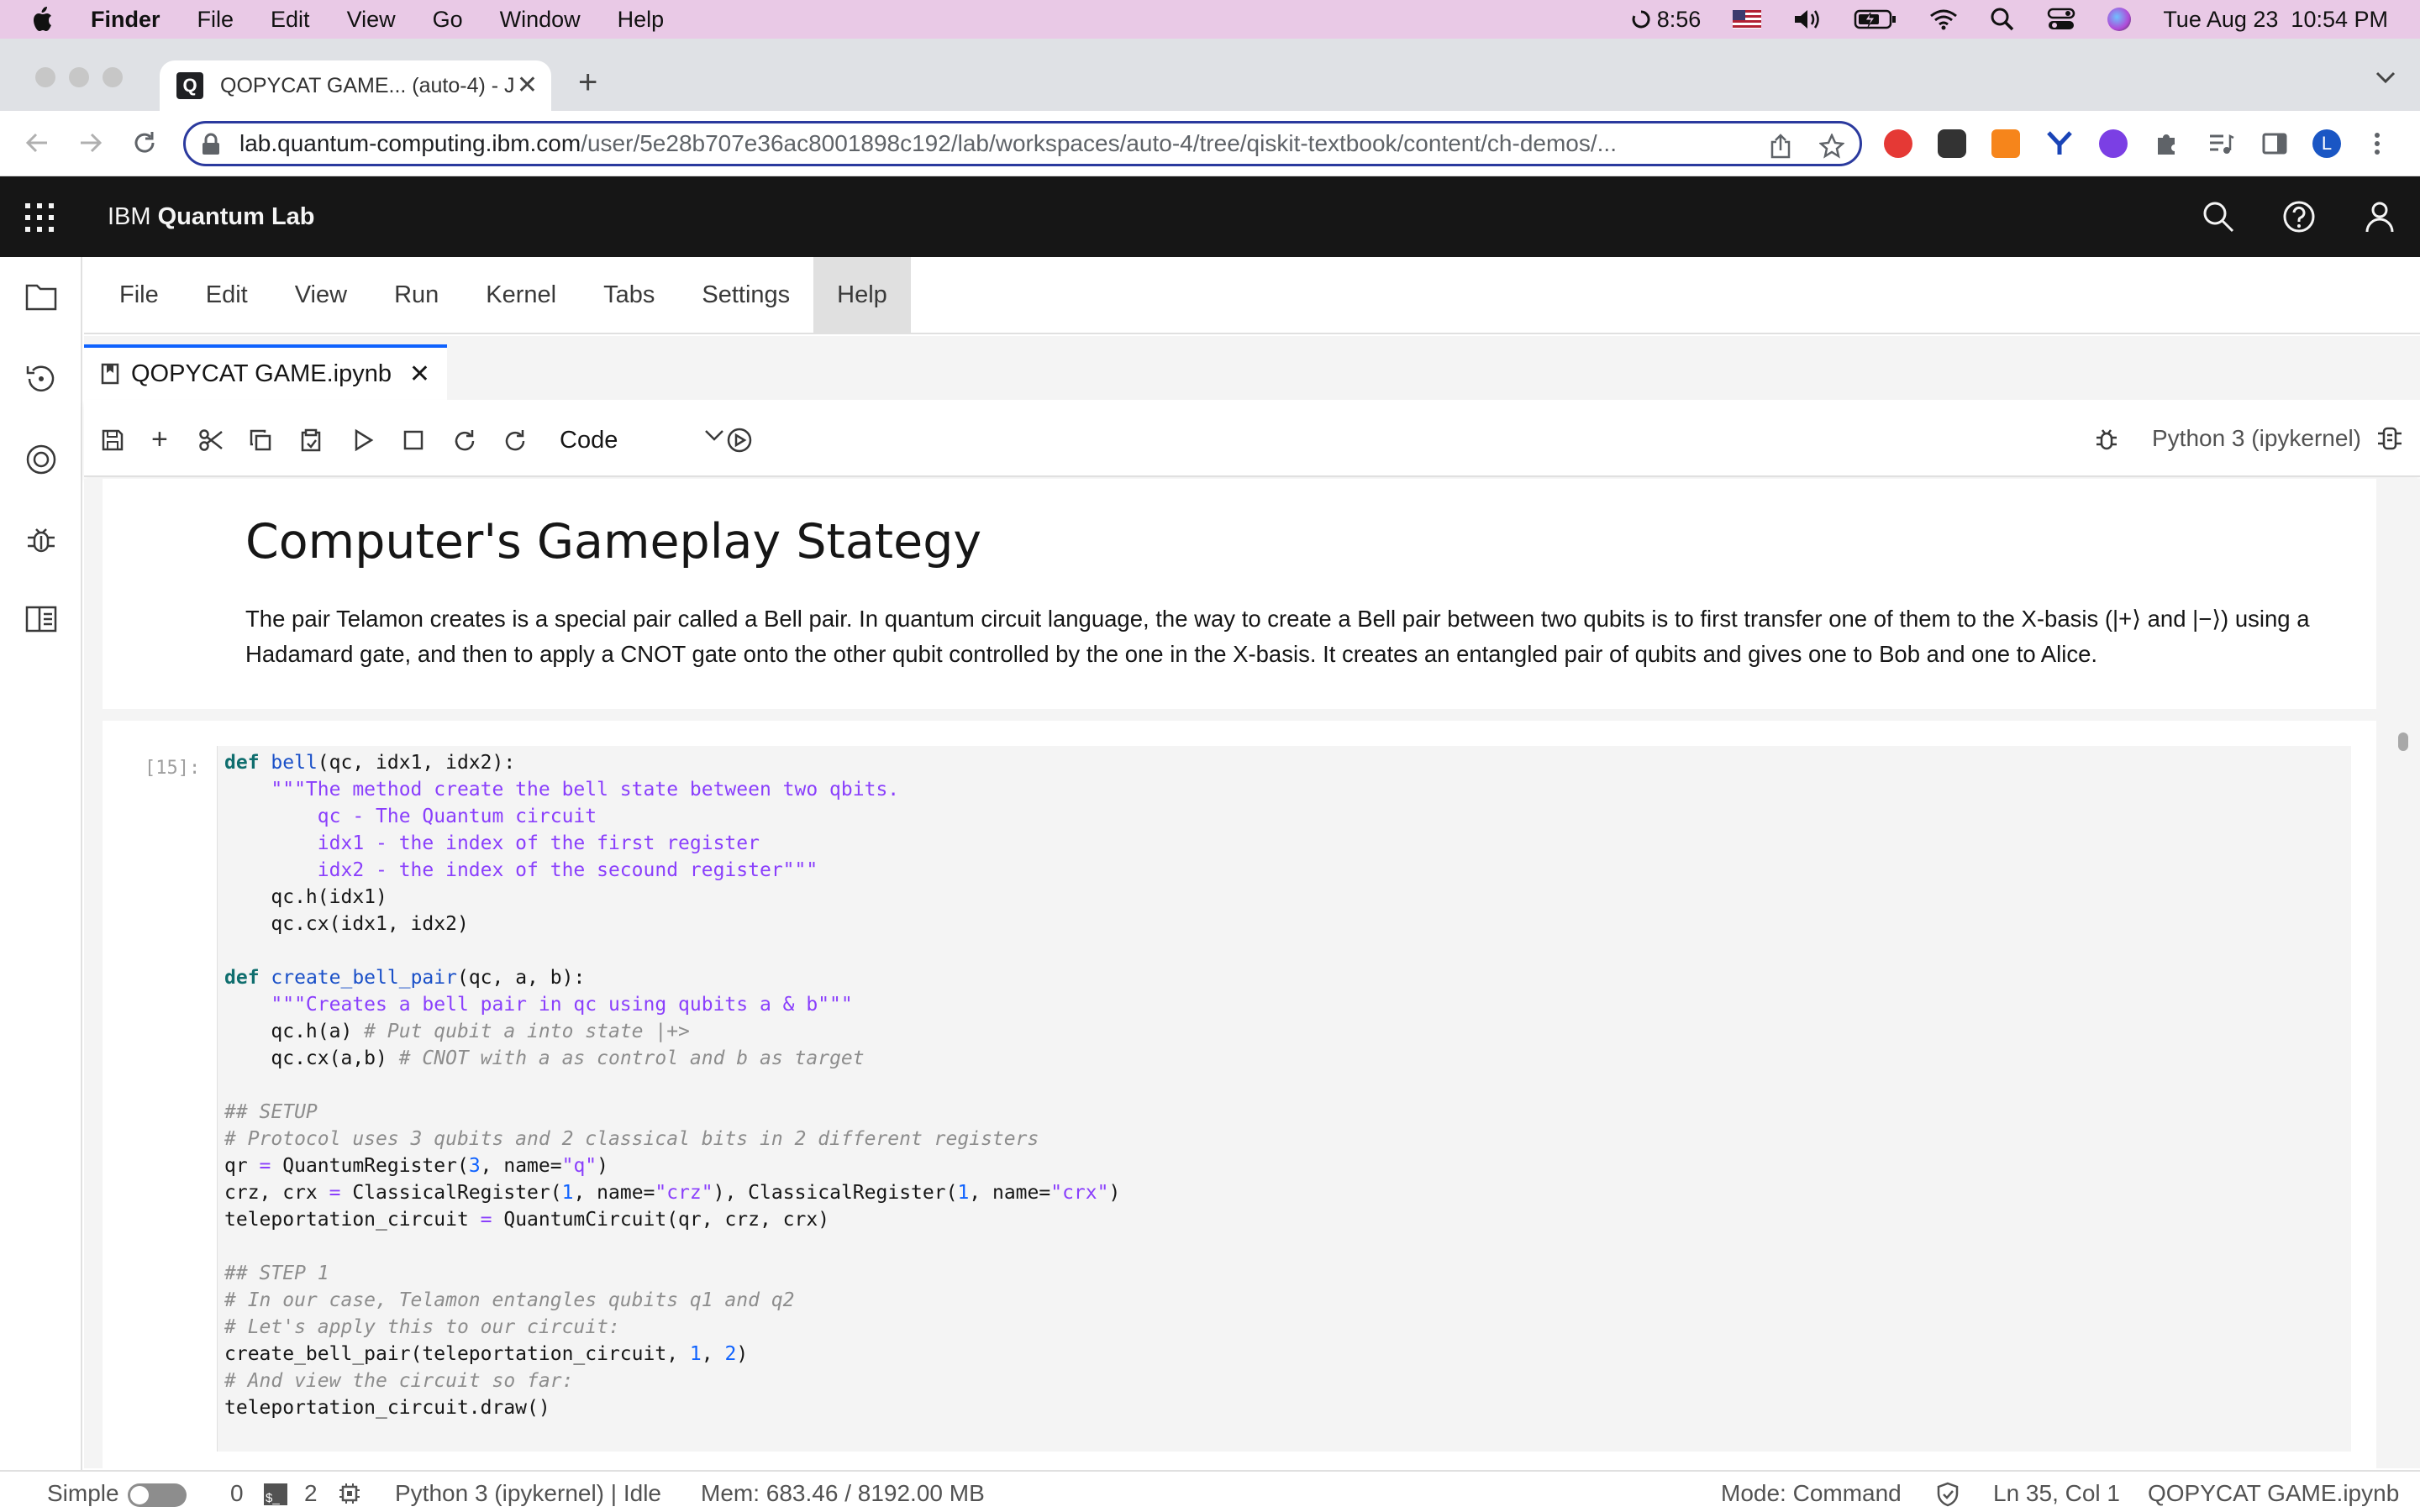 The image size is (2420, 1512). I want to click on window-zoom-button, so click(113, 77).